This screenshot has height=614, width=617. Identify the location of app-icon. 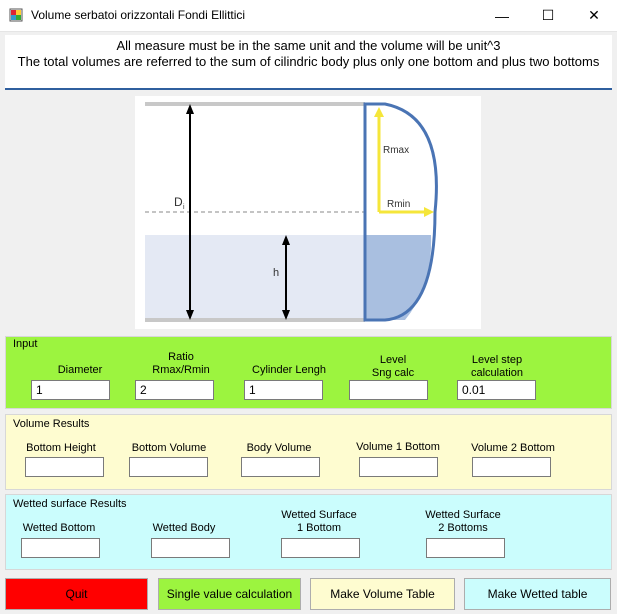
(16, 15).